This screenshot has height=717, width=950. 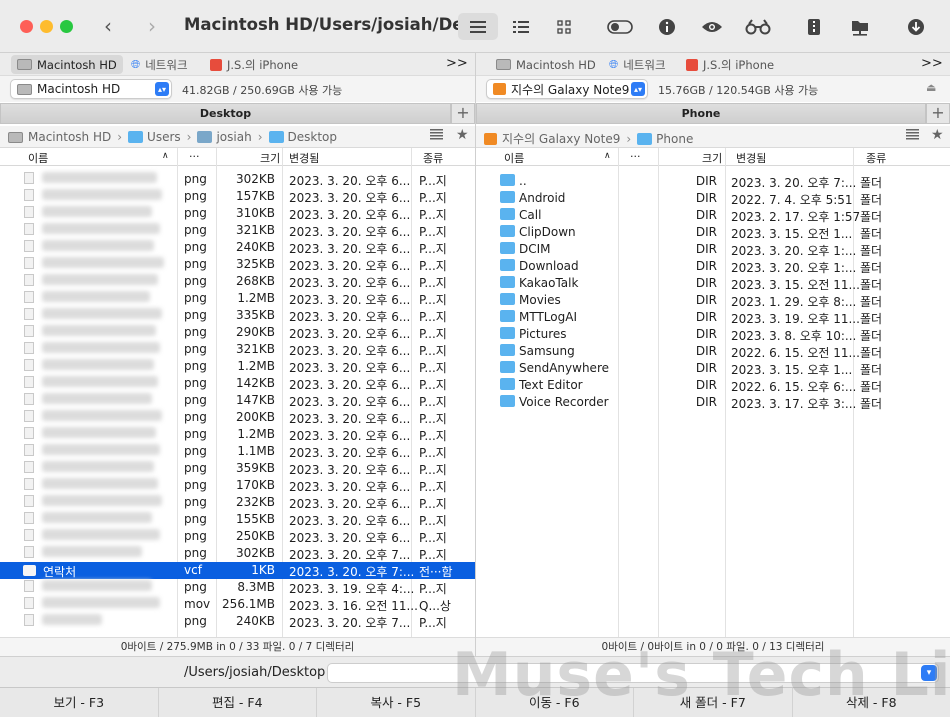 I want to click on table-row: png 155KB 2023. 3. 20. 오후 6... P...지, so click(x=237, y=519).